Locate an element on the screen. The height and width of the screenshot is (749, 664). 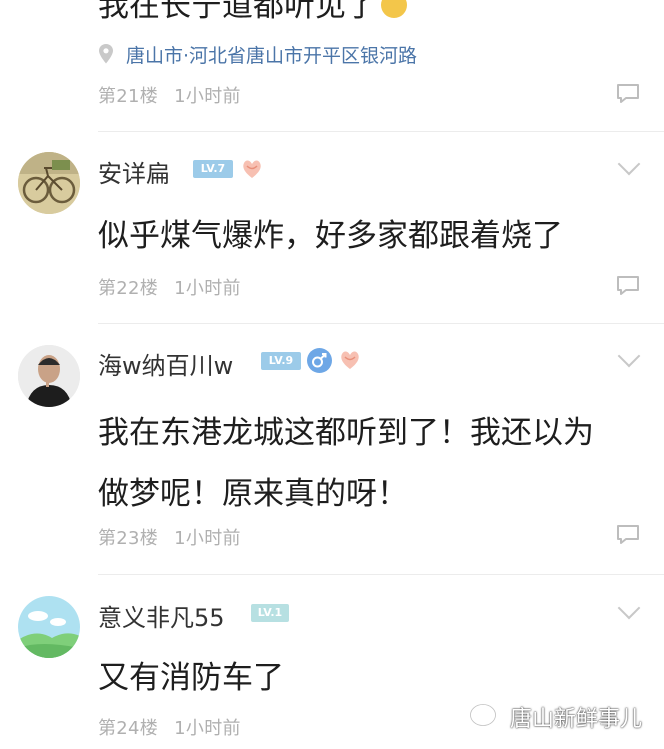
watermark-text: 唐山新鲜事儿 is located at coordinates (576, 719).